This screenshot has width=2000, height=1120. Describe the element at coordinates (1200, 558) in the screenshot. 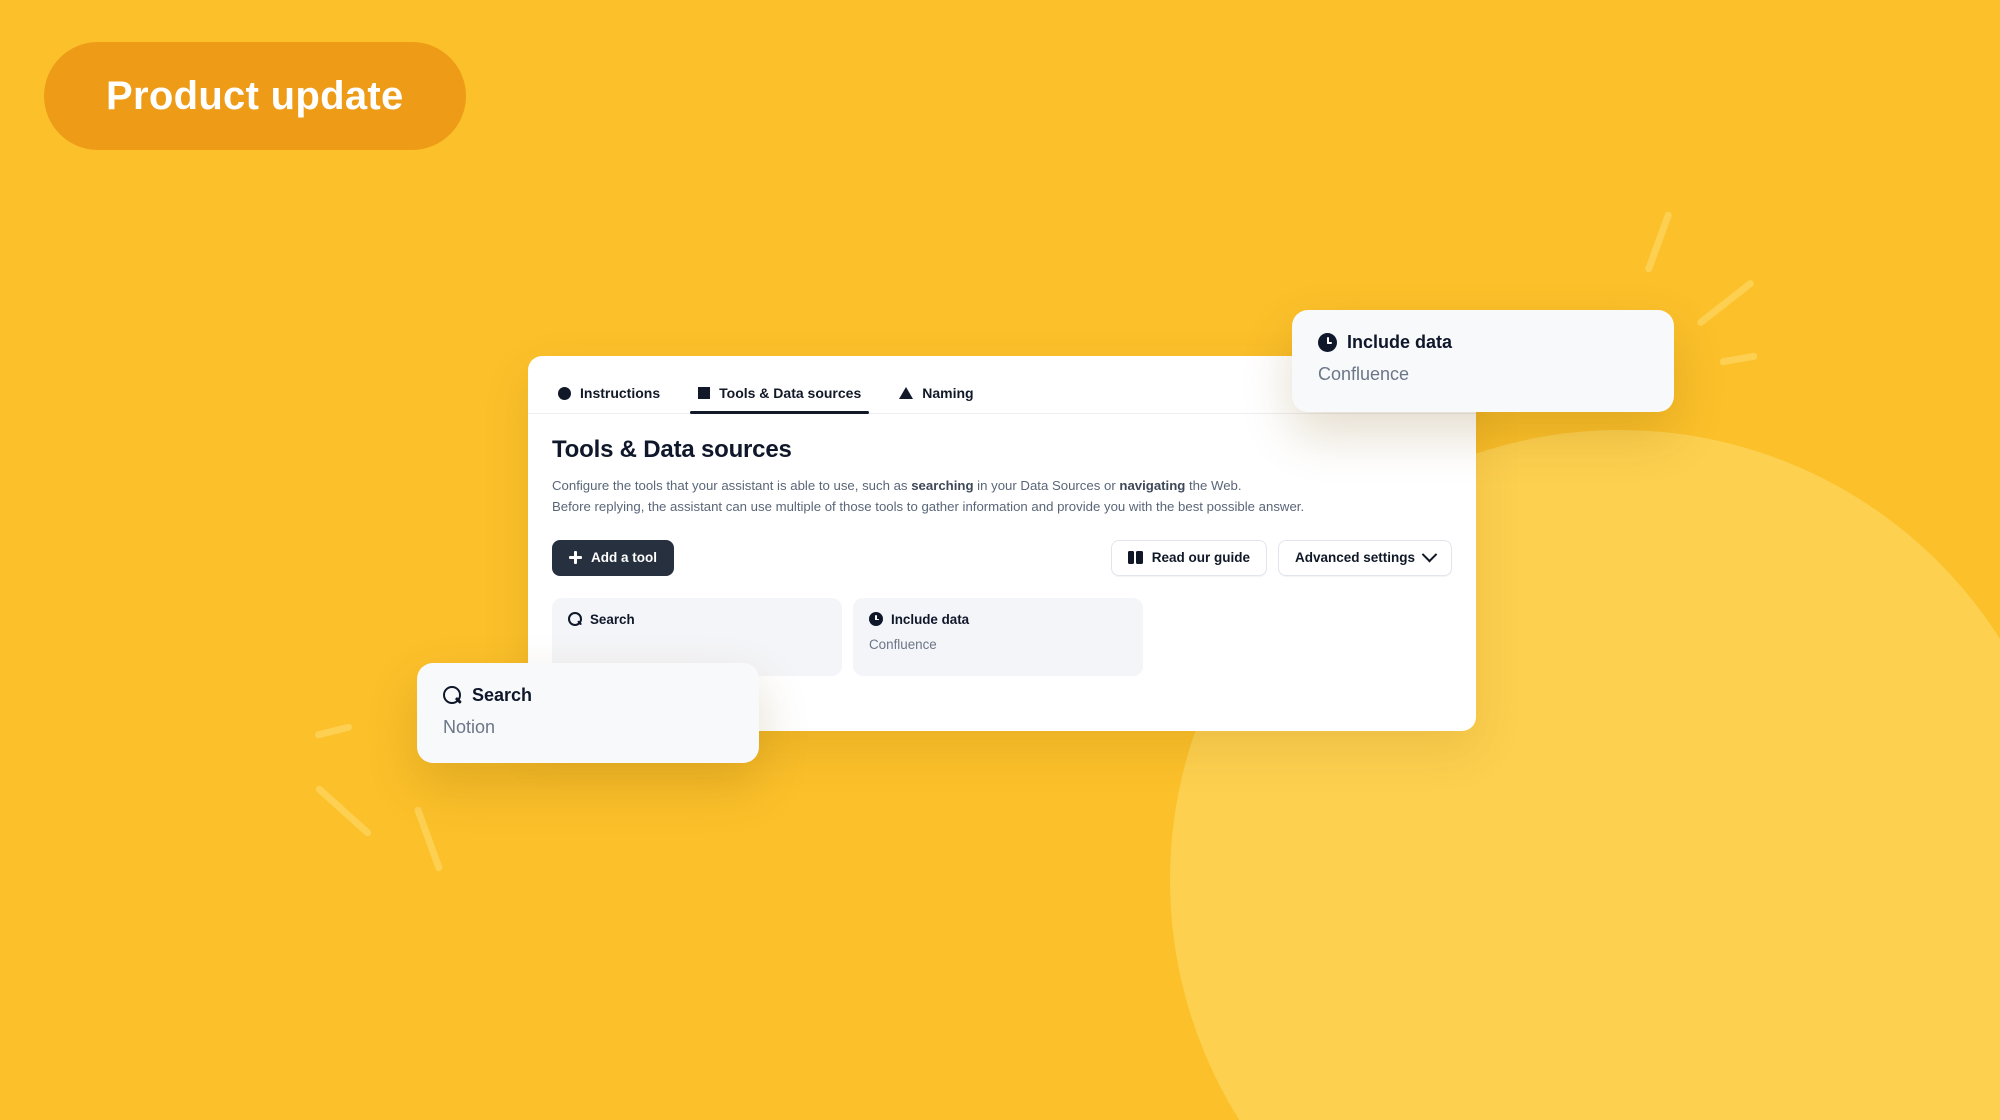

I see `read-our-guide-button-label: Read our guide` at that location.